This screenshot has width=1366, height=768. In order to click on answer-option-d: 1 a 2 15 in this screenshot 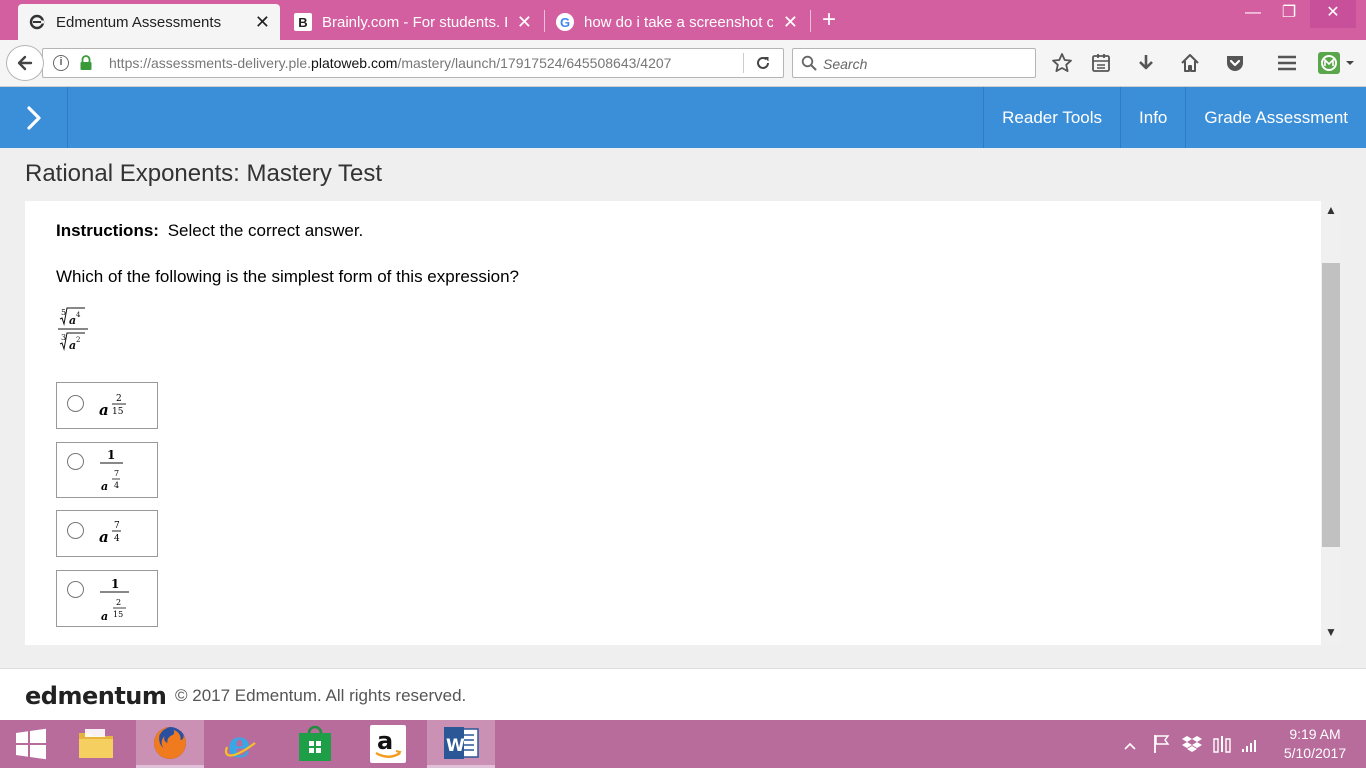, I will do `click(107, 598)`.